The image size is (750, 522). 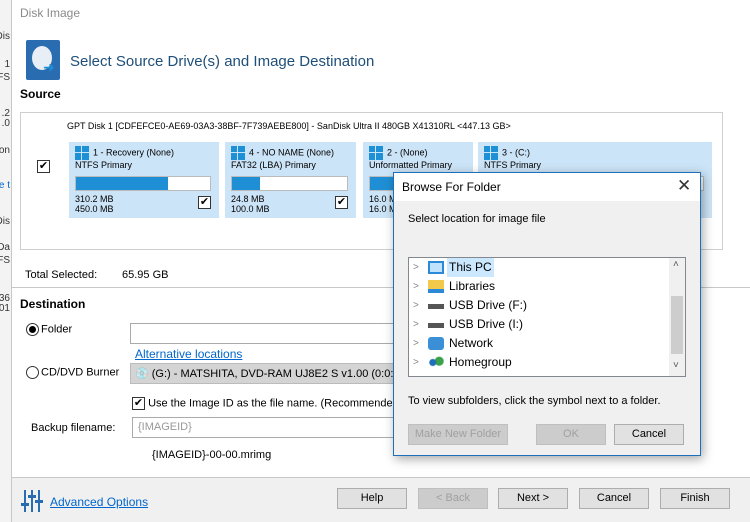 I want to click on advanced-options-icon, so click(x=32, y=501).